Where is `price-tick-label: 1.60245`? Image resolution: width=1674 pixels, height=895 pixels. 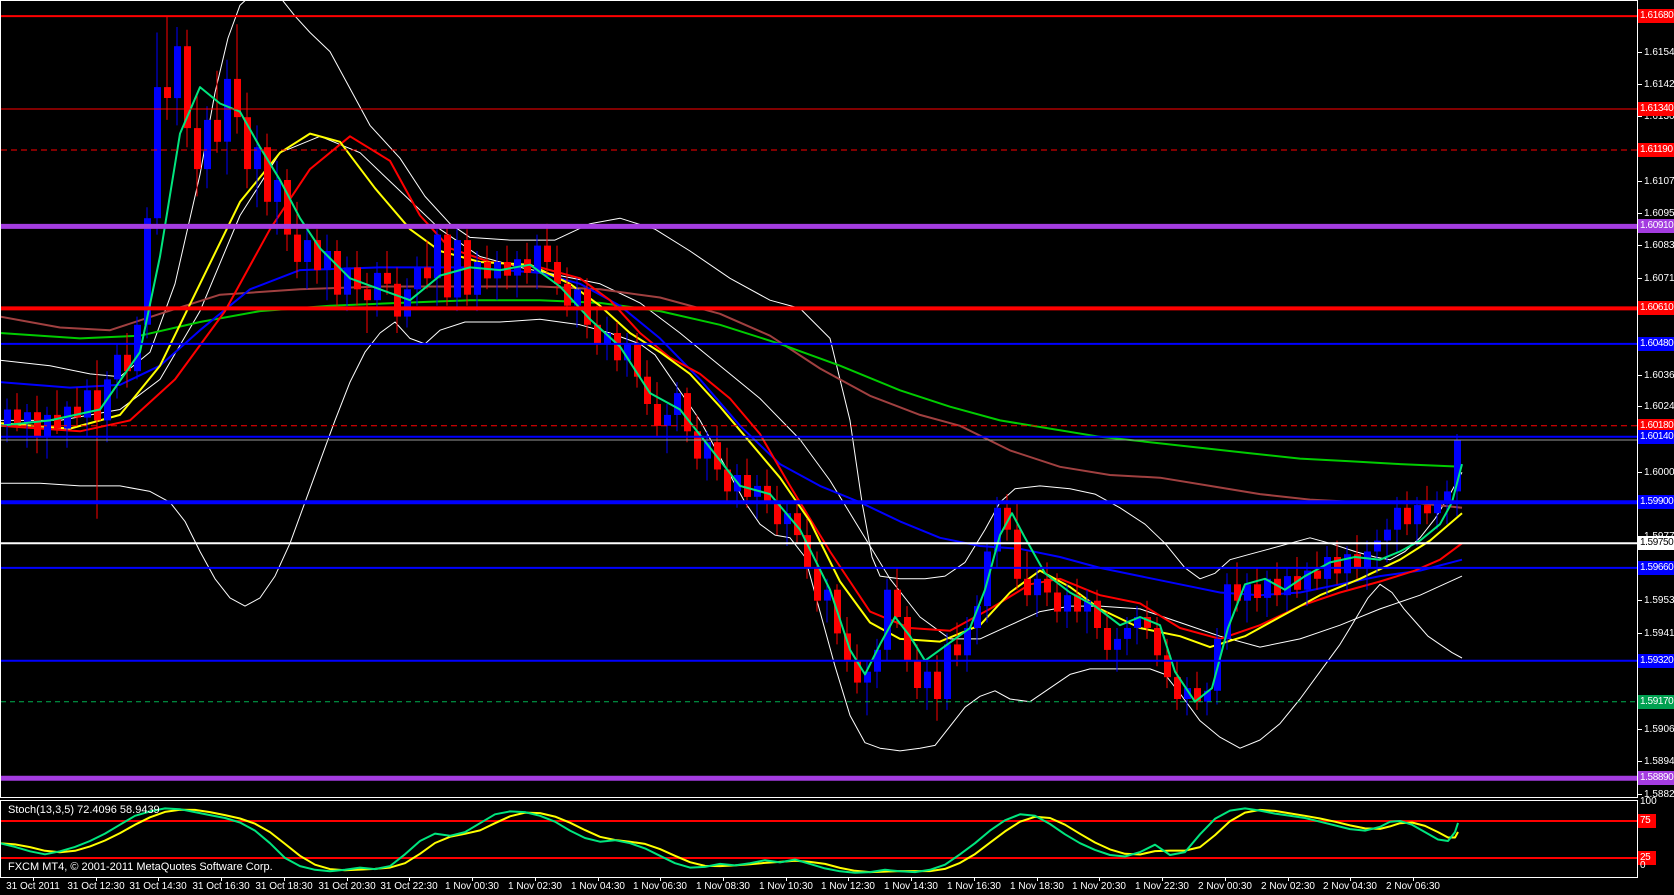 price-tick-label: 1.60245 is located at coordinates (1659, 406).